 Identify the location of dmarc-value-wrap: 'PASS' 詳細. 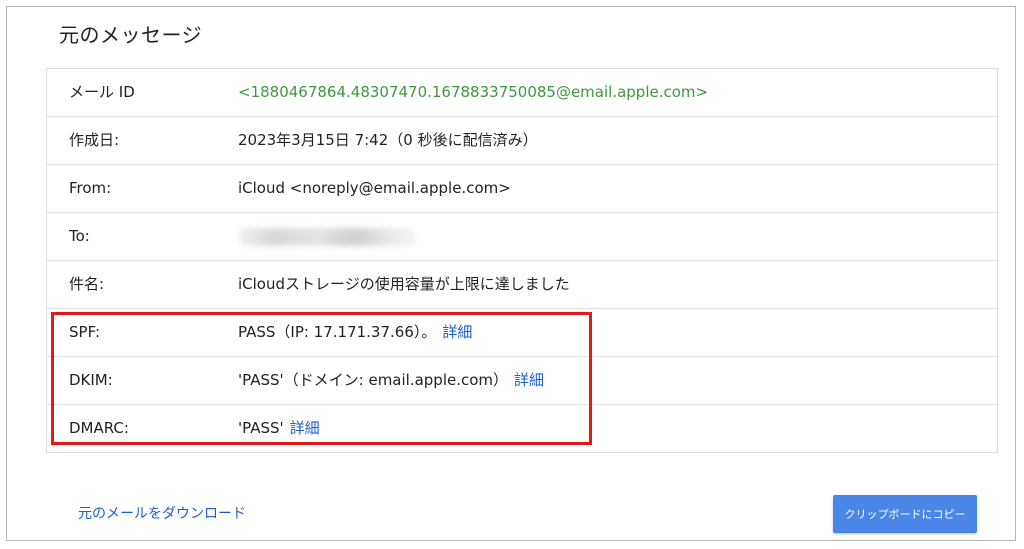
(279, 428).